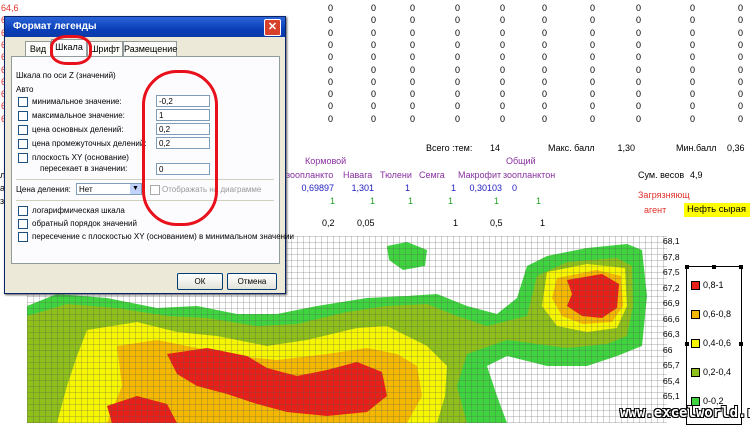 Image resolution: width=750 pixels, height=425 pixels. Describe the element at coordinates (362, 188) in the screenshot. I see `value-navaga: 1,301` at that location.